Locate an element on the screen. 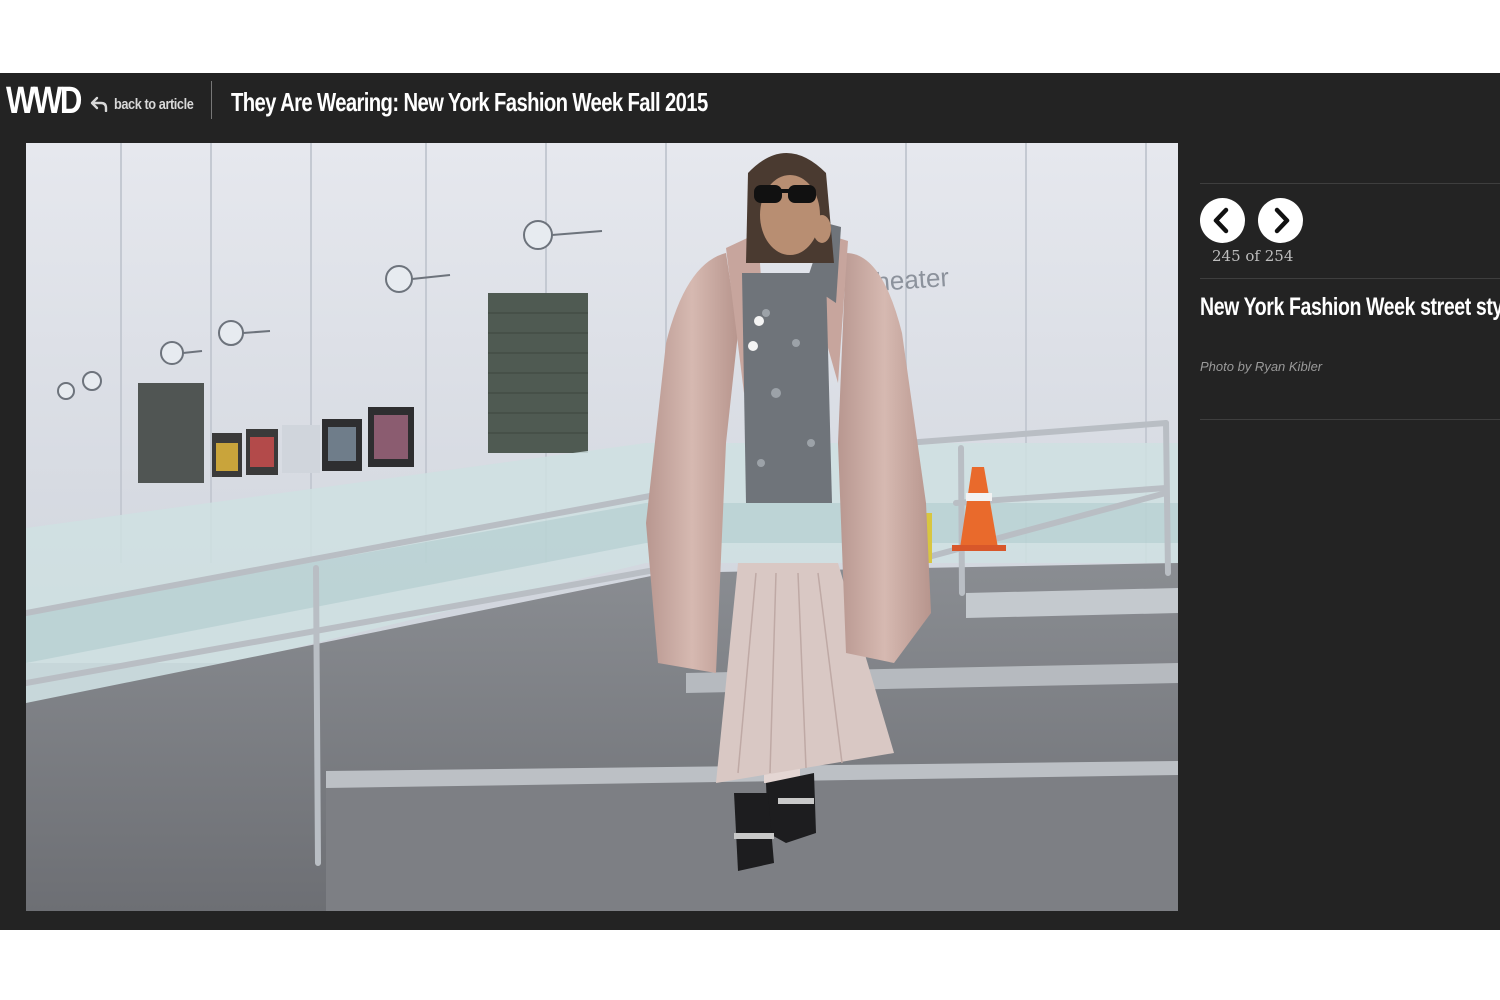 Image resolution: width=1500 pixels, height=1000 pixels. back-to-article-link: back to article is located at coordinates (148, 104).